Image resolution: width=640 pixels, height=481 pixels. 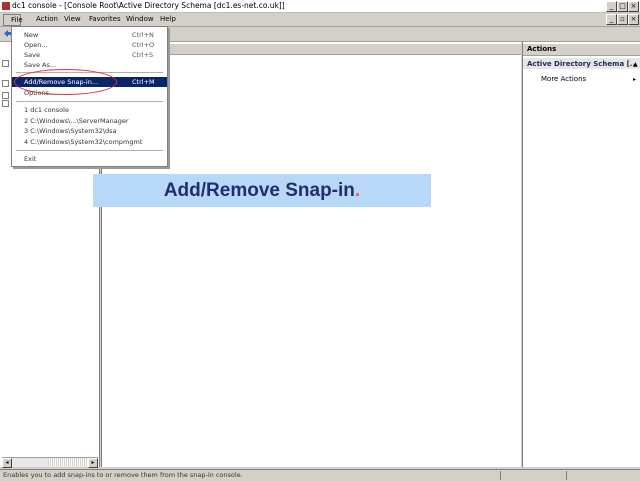 What do you see at coordinates (76, 121) in the screenshot?
I see `menu-item-label: 2 C:\Windows\...\ServerManager` at bounding box center [76, 121].